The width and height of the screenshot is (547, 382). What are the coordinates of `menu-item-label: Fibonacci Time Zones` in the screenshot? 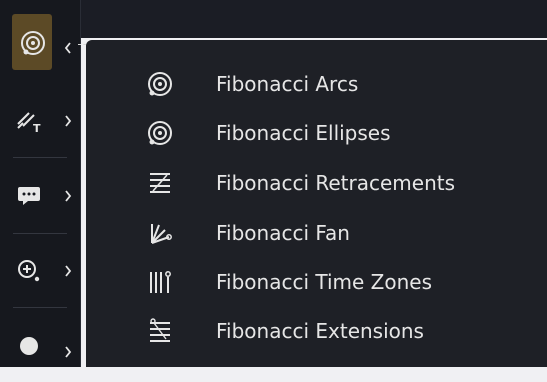 It's located at (324, 282).